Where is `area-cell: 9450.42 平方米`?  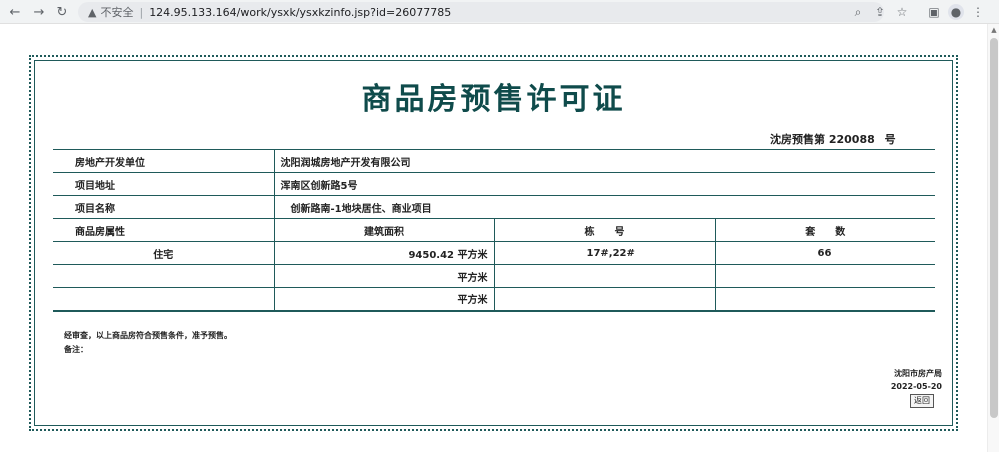 area-cell: 9450.42 平方米 is located at coordinates (383, 253).